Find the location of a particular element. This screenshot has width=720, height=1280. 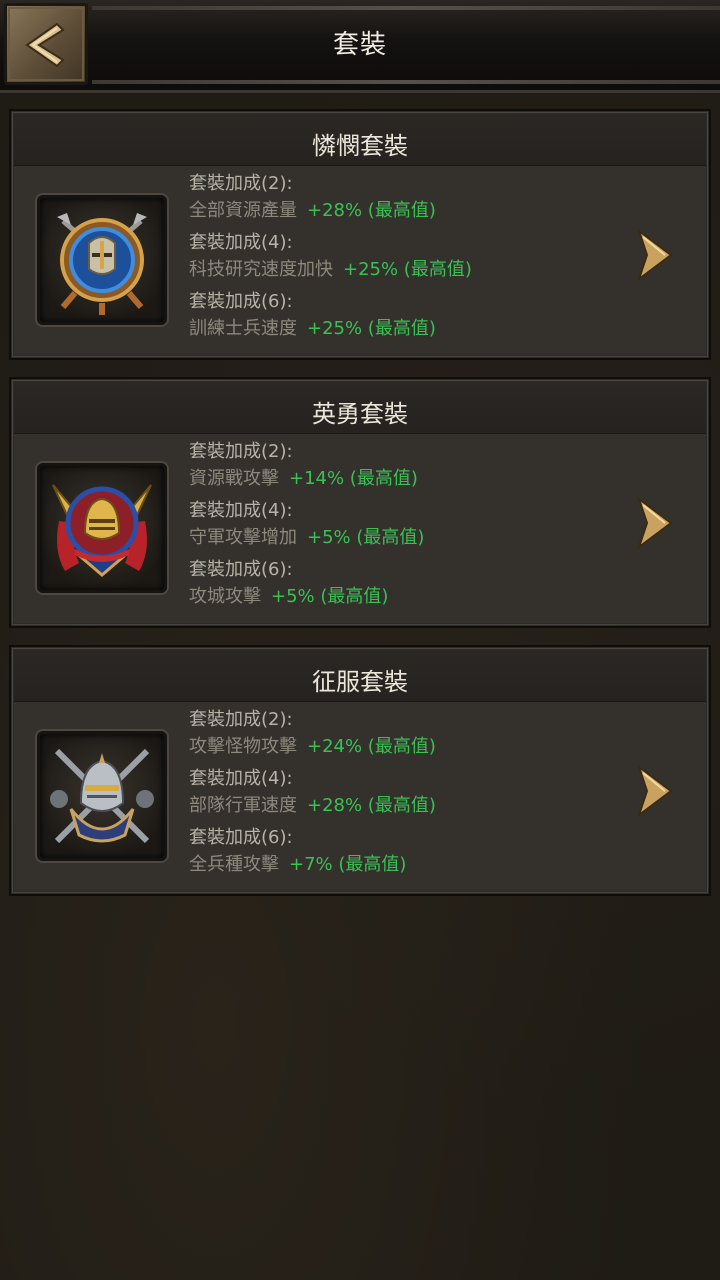

bonus-group: 套裝加成(2): 全部資源產量 +28% (最高值) is located at coordinates (330, 200).